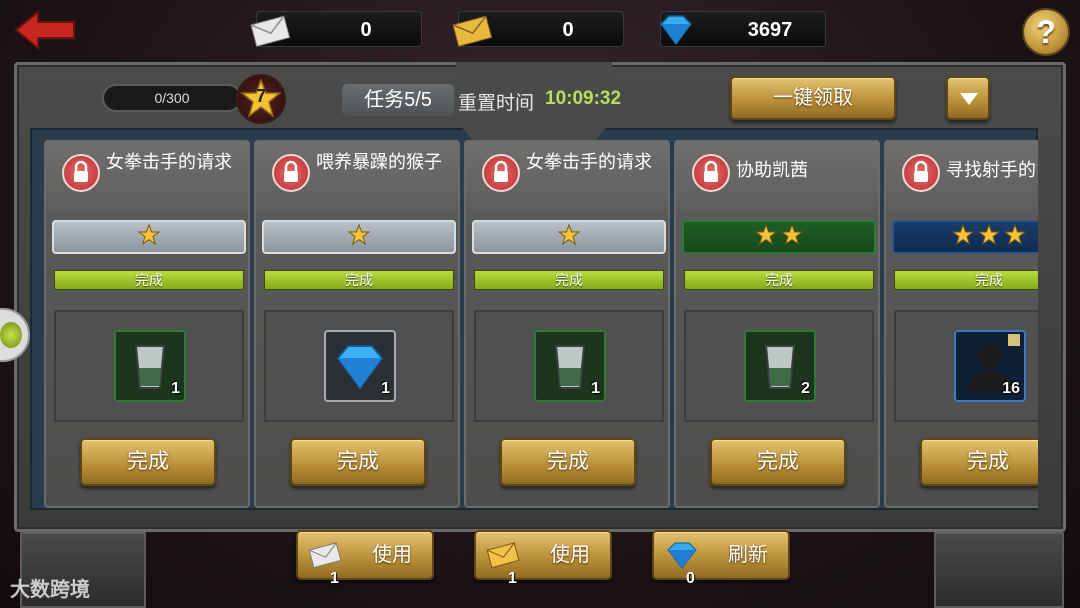 The height and width of the screenshot is (608, 1080). Describe the element at coordinates (172, 98) in the screenshot. I see `xp-progress-bar: 0/300` at that location.